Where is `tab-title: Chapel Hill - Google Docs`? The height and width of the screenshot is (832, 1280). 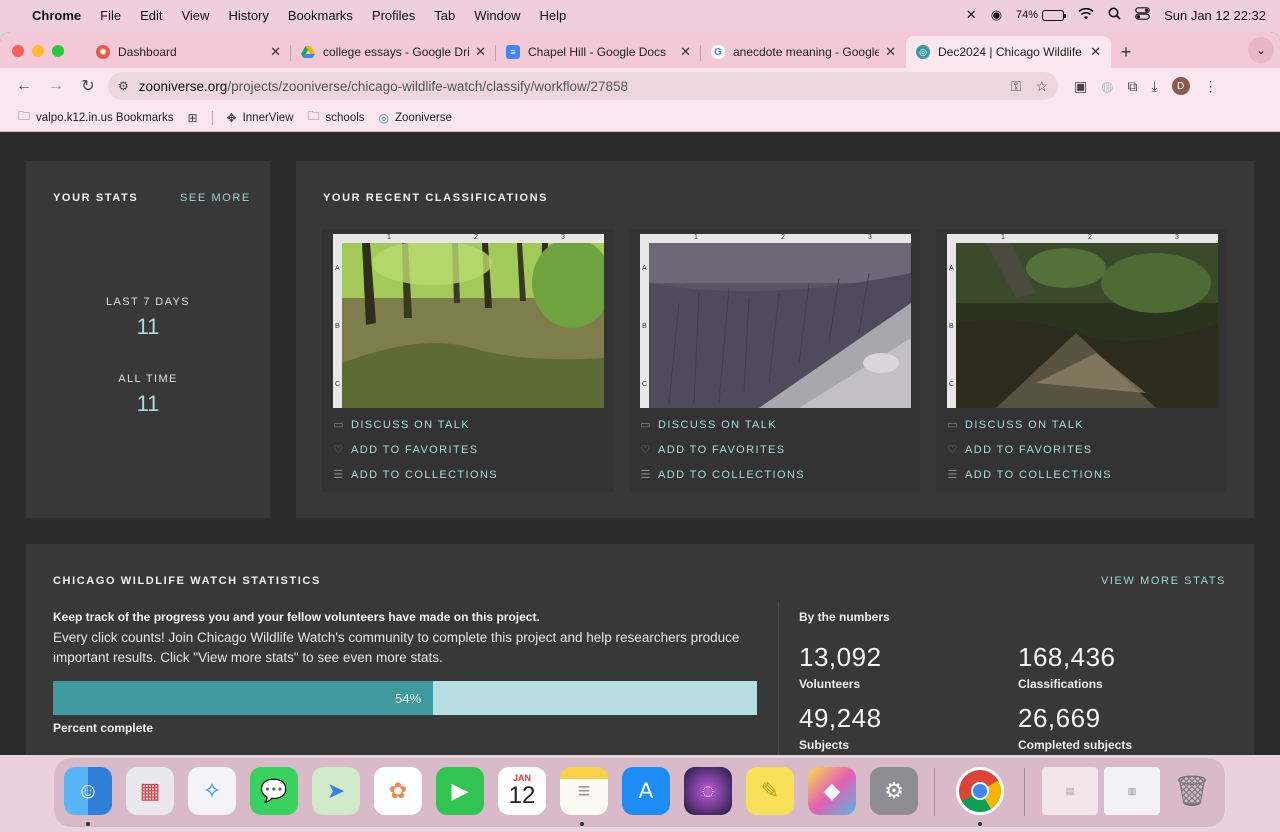
tab-title: Chapel Hill - Google Docs is located at coordinates (597, 52).